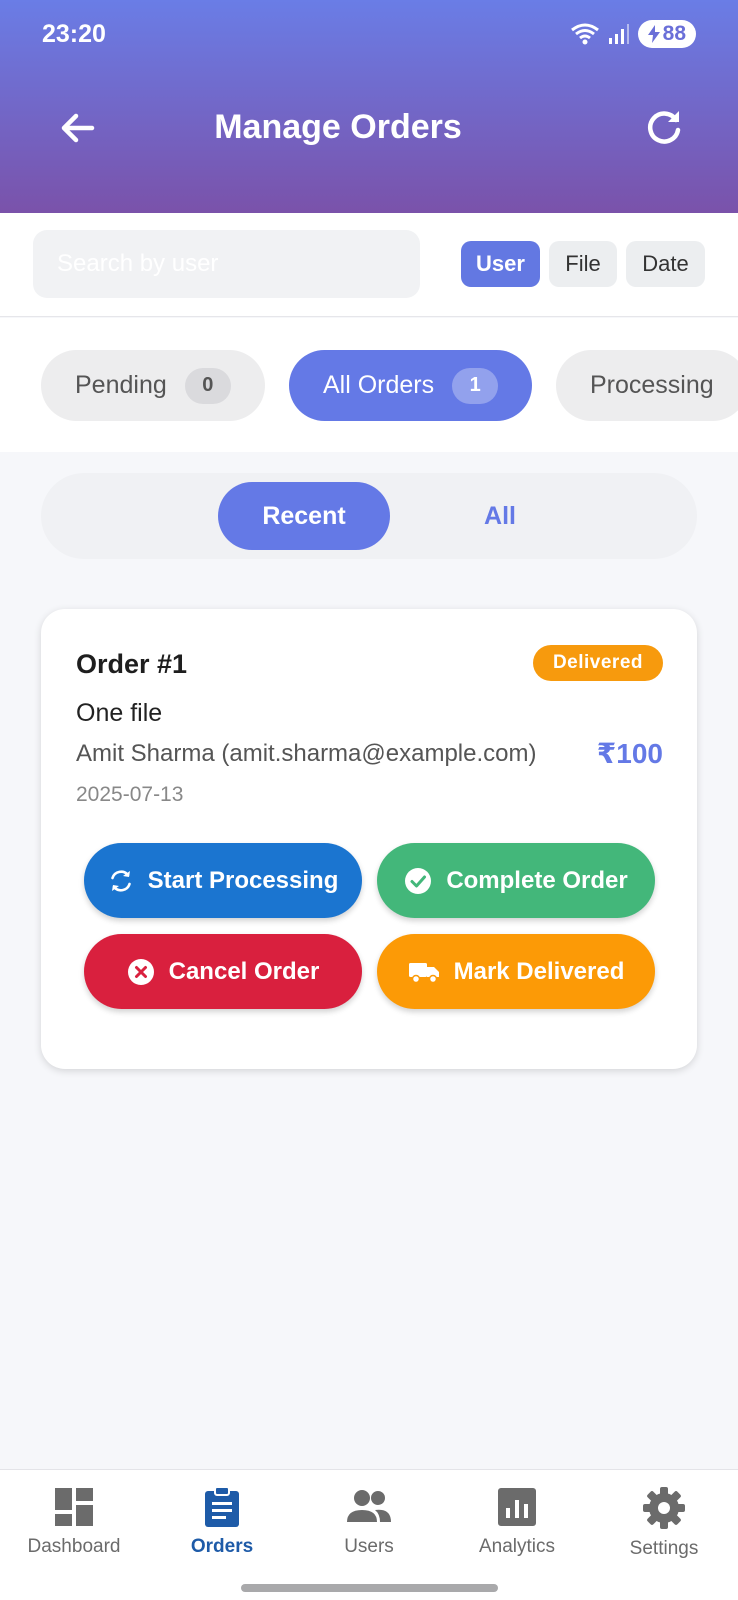 The width and height of the screenshot is (738, 1600). What do you see at coordinates (130, 794) in the screenshot?
I see `order-date: 2025-07-13` at bounding box center [130, 794].